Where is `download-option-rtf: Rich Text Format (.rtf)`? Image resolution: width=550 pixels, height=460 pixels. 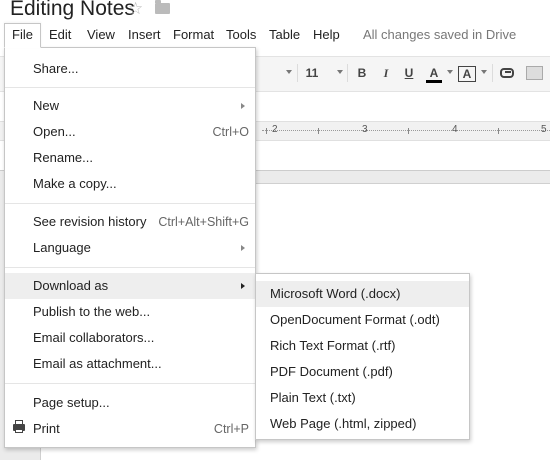 download-option-rtf: Rich Text Format (.rtf) is located at coordinates (362, 346).